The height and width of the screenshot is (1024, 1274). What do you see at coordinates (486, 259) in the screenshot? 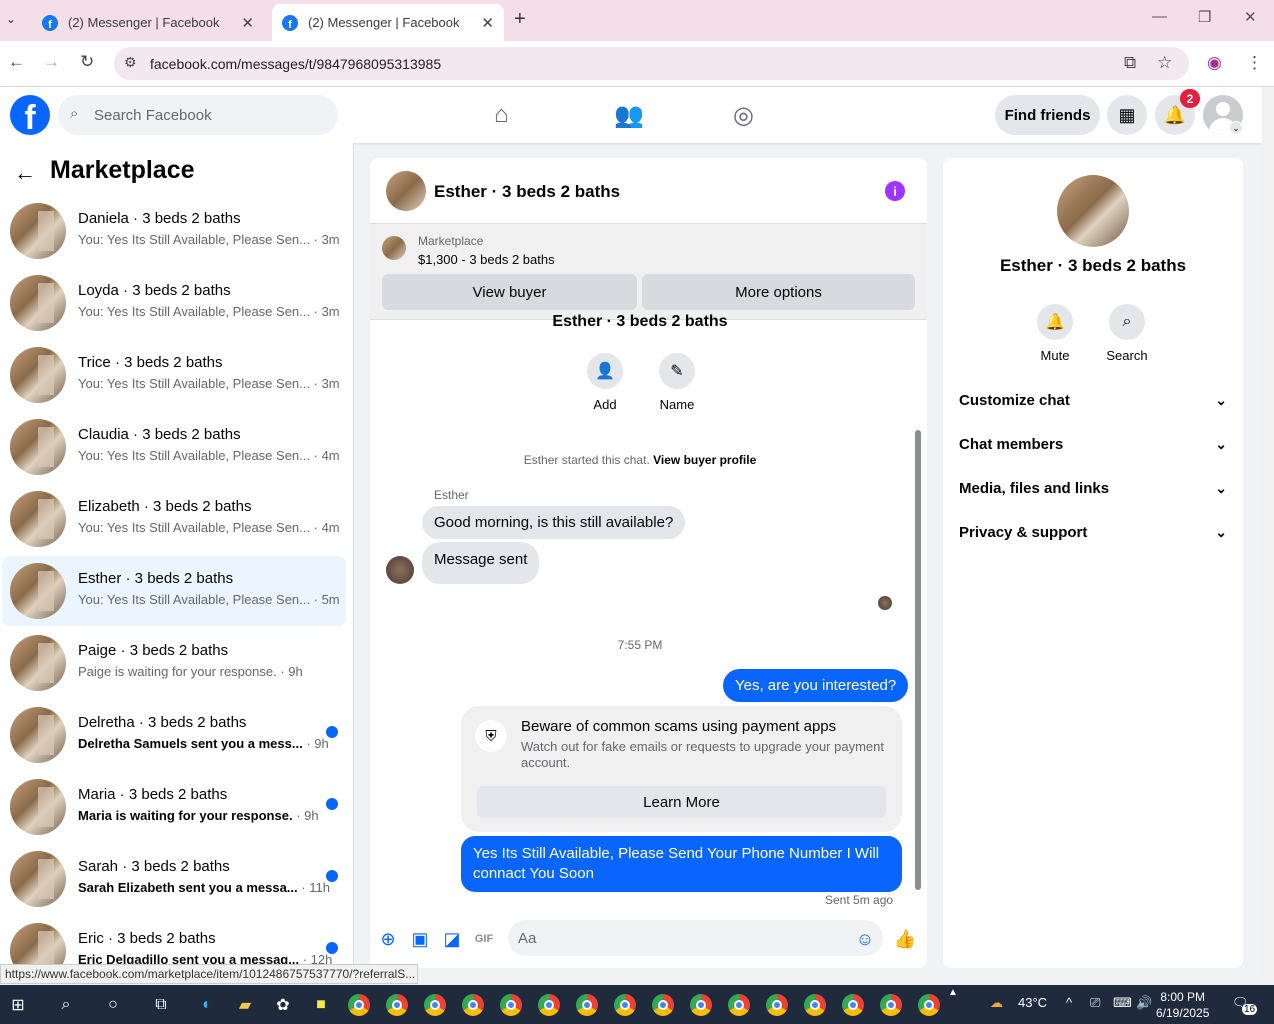
I see `listing-price: $1,300 - 3 beds 2 baths` at bounding box center [486, 259].